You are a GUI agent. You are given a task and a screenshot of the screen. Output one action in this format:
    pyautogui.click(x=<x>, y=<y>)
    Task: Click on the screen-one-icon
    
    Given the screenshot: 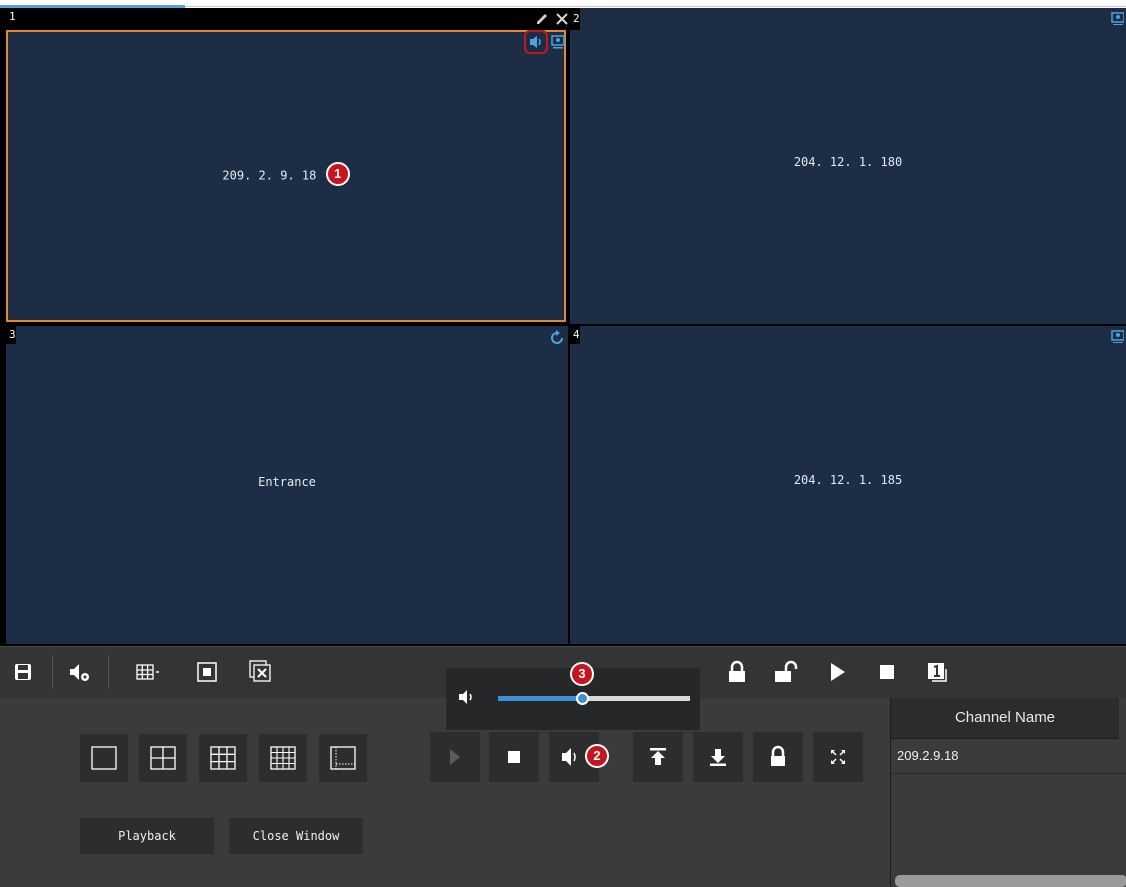 What is the action you would take?
    pyautogui.click(x=937, y=672)
    